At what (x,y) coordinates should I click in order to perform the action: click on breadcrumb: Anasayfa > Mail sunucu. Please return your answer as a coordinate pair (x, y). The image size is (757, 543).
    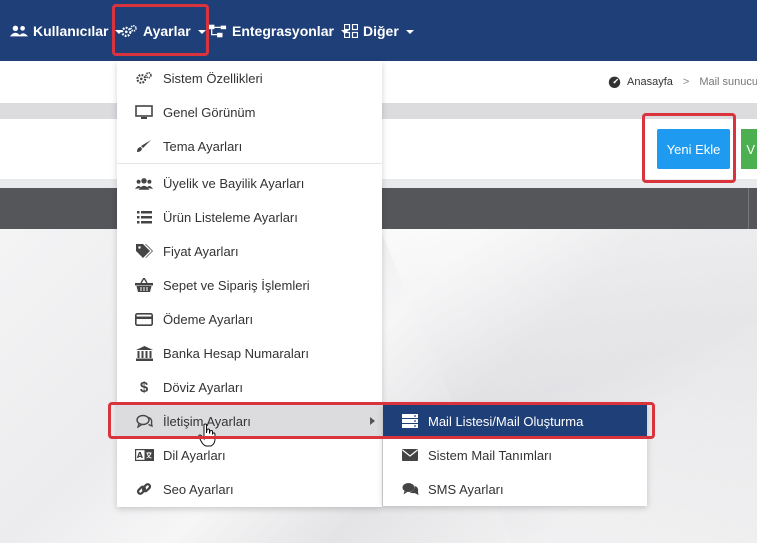
    Looking at the image, I should click on (682, 81).